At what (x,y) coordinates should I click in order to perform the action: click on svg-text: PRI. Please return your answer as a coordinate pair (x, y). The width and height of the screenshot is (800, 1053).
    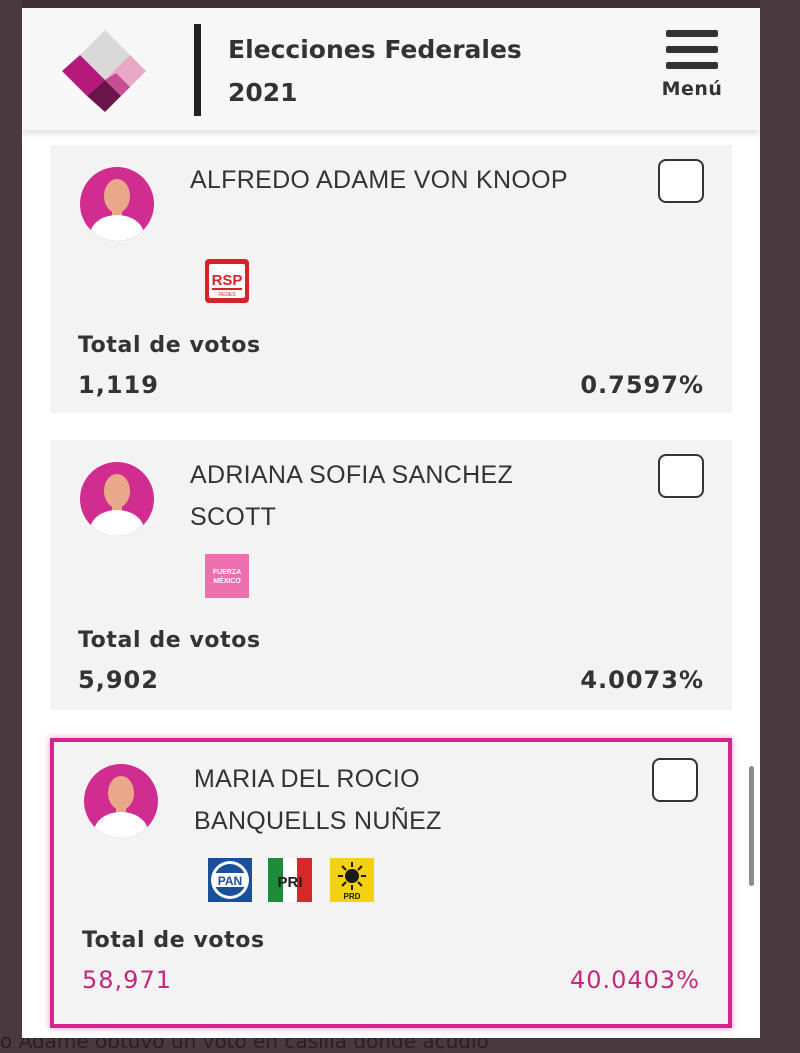
    Looking at the image, I should click on (289, 882).